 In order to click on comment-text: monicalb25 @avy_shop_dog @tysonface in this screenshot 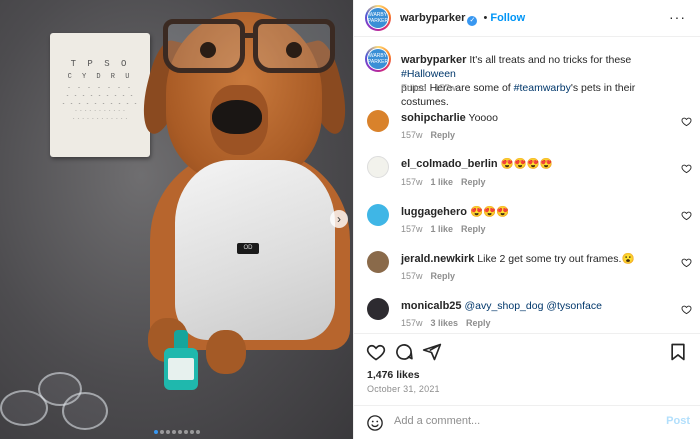, I will do `click(538, 306)`.